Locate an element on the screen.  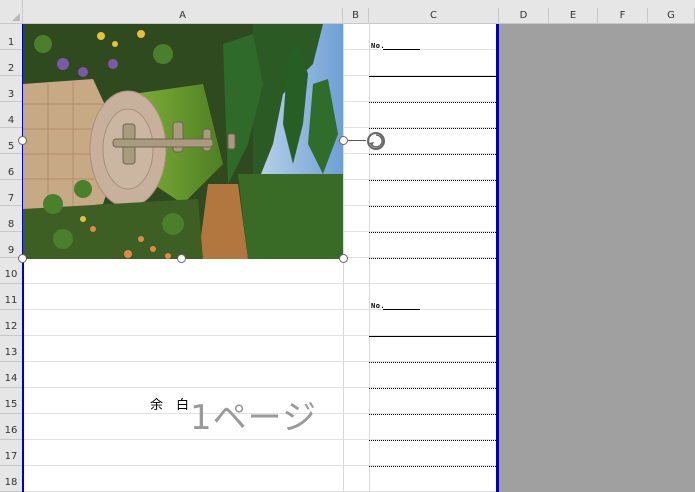
column-header-band is located at coordinates (359, 4).